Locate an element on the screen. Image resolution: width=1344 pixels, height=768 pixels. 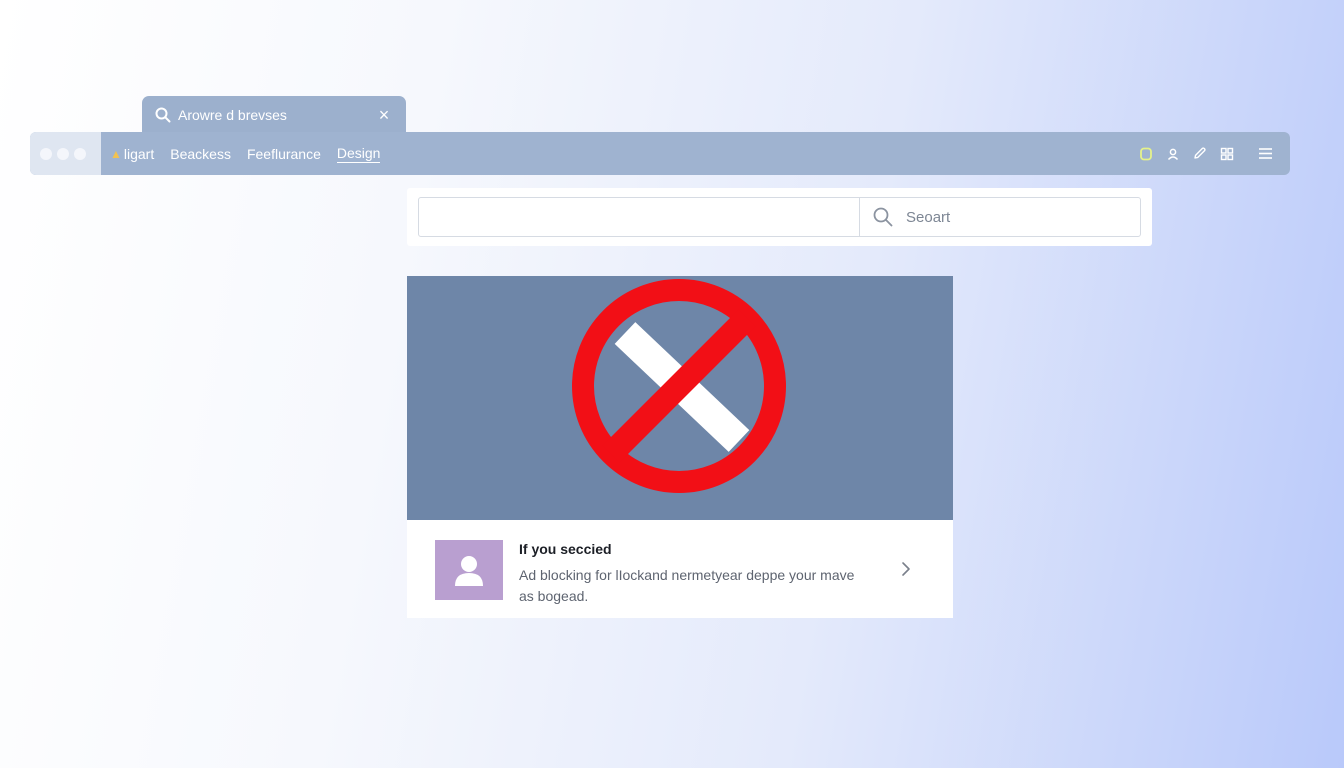
bell-icon: ▲ is located at coordinates (116, 153).